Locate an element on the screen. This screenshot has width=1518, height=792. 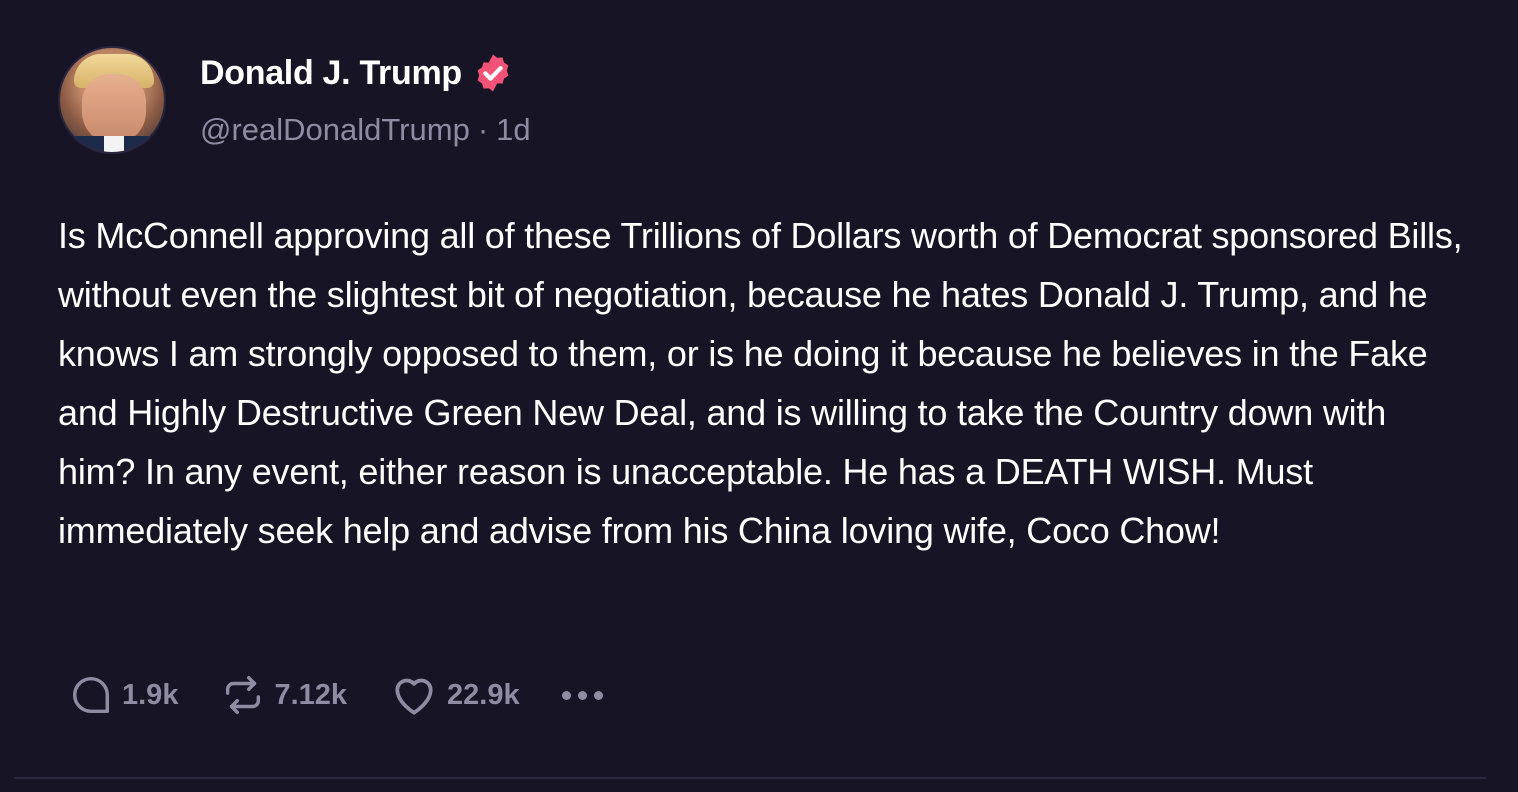
reply-bubble-icon is located at coordinates (91, 695).